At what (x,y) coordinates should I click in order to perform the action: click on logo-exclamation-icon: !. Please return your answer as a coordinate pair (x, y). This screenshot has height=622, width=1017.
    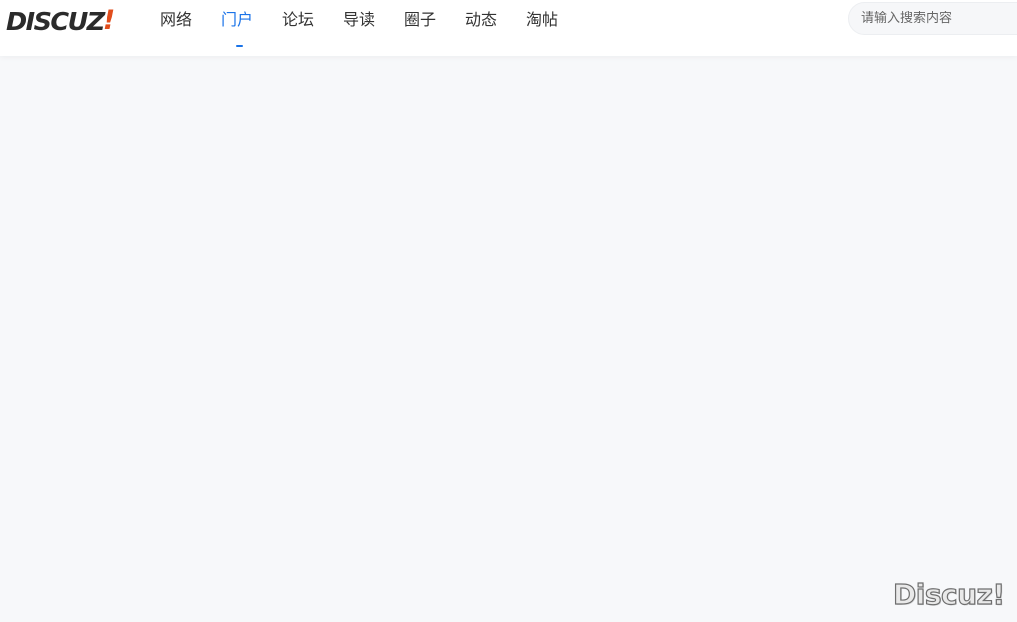
    Looking at the image, I should click on (109, 20).